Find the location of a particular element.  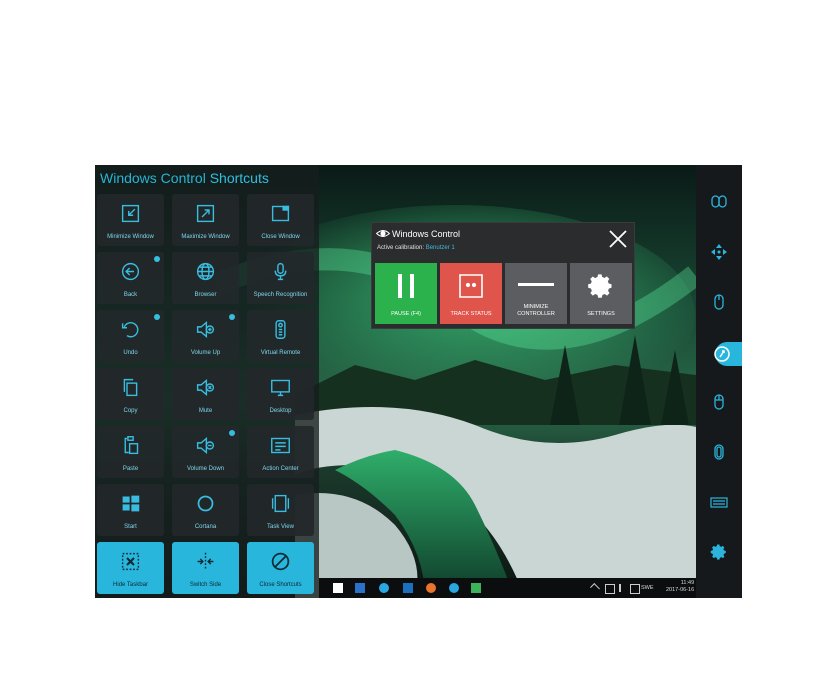

close-shortcuts-icon is located at coordinates (280, 561).